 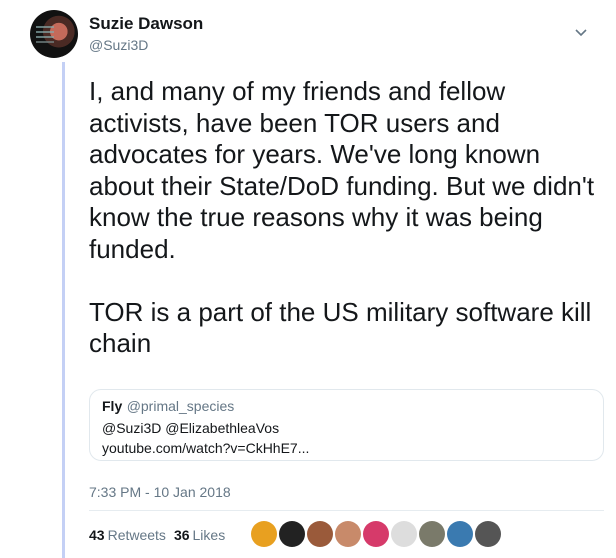 I want to click on retweets-label: Retweets, so click(x=136, y=535).